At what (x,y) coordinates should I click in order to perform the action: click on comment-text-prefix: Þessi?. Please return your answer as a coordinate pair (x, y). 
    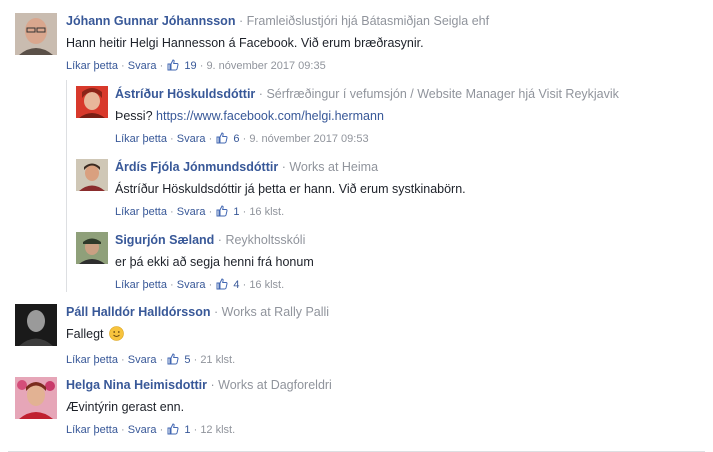
    Looking at the image, I should click on (134, 116).